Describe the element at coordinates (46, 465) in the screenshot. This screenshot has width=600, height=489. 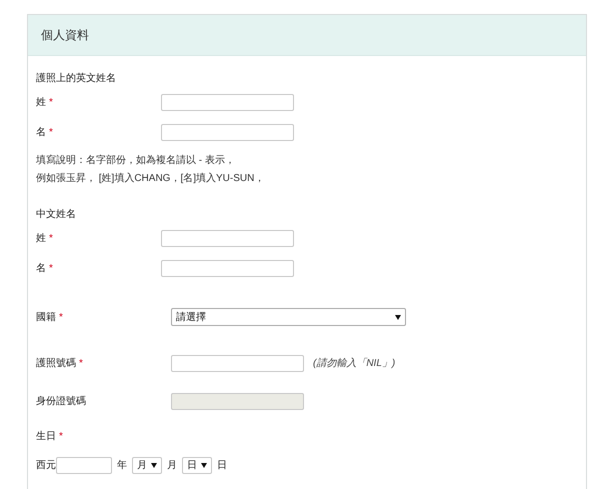
I see `era-label: 西元` at that location.